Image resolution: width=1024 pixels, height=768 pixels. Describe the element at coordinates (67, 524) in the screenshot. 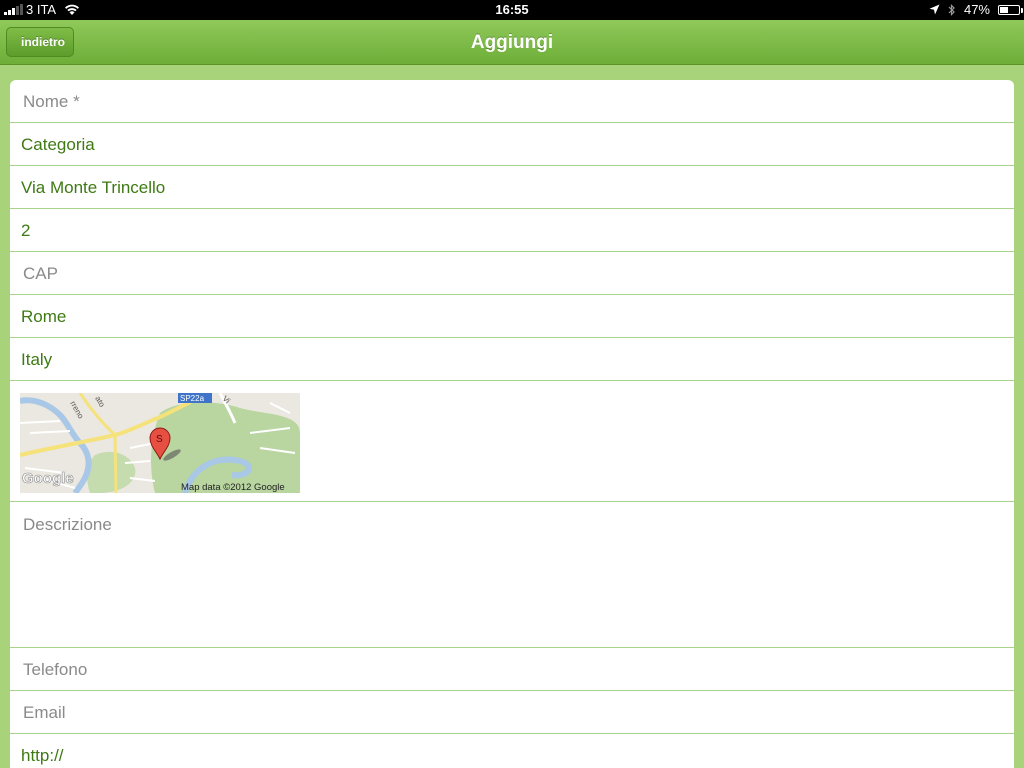

I see `descrizione-placeholder: Descrizione` at that location.